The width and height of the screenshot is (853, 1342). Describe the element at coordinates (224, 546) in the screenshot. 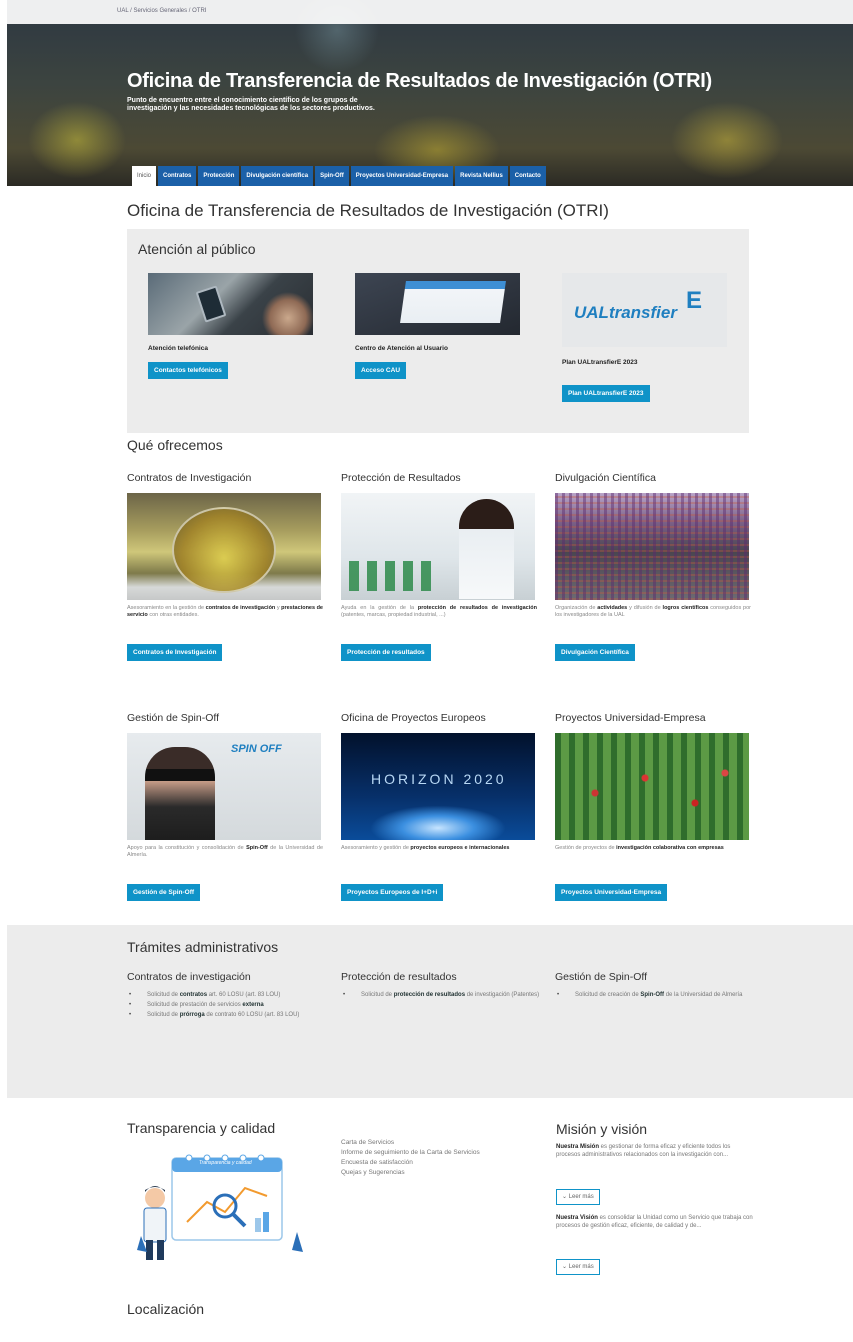

I see `flask-photo` at that location.